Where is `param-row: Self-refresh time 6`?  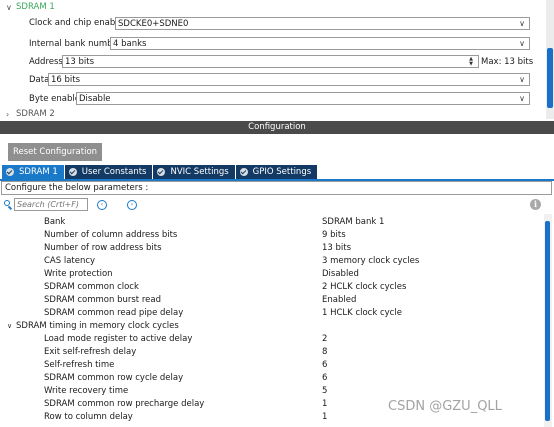 param-row: Self-refresh time 6 is located at coordinates (272, 365).